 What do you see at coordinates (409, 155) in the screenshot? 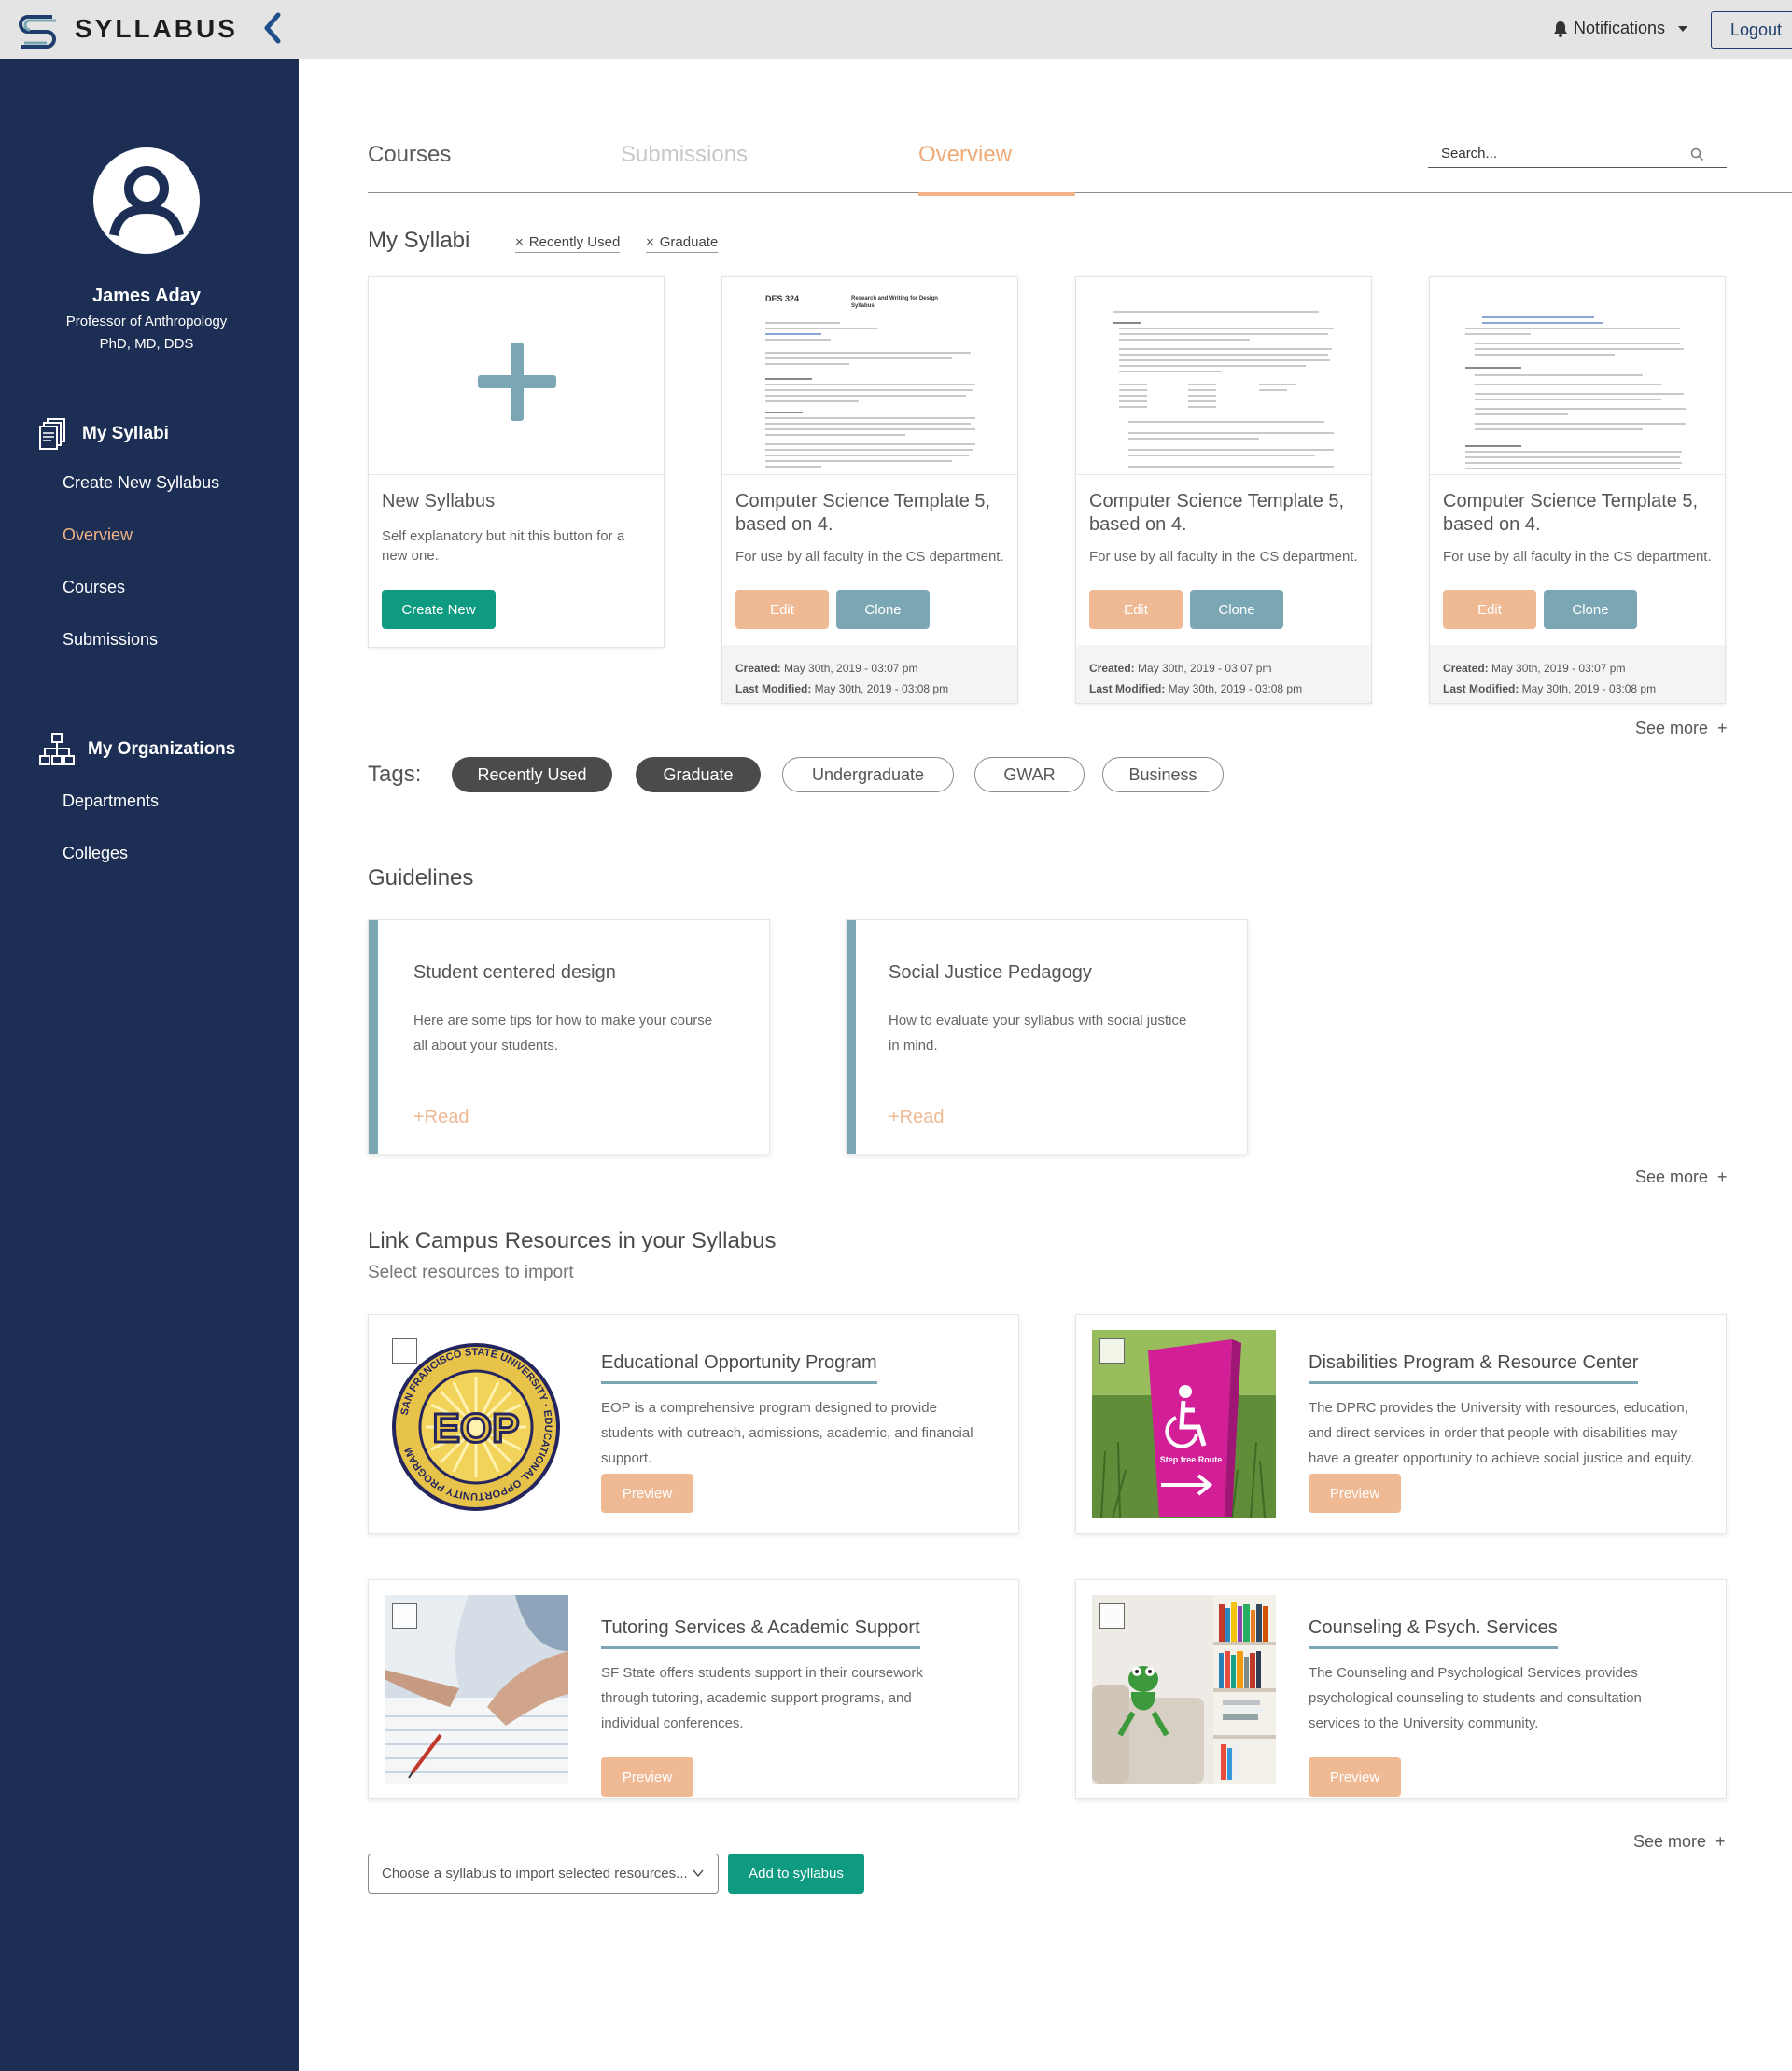
I see `tab-courses: Courses` at bounding box center [409, 155].